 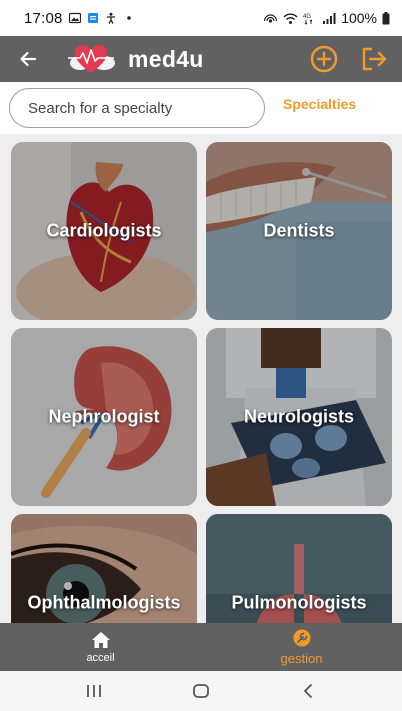 I want to click on status-bar: 17:08 4G 100%, so click(x=201, y=18).